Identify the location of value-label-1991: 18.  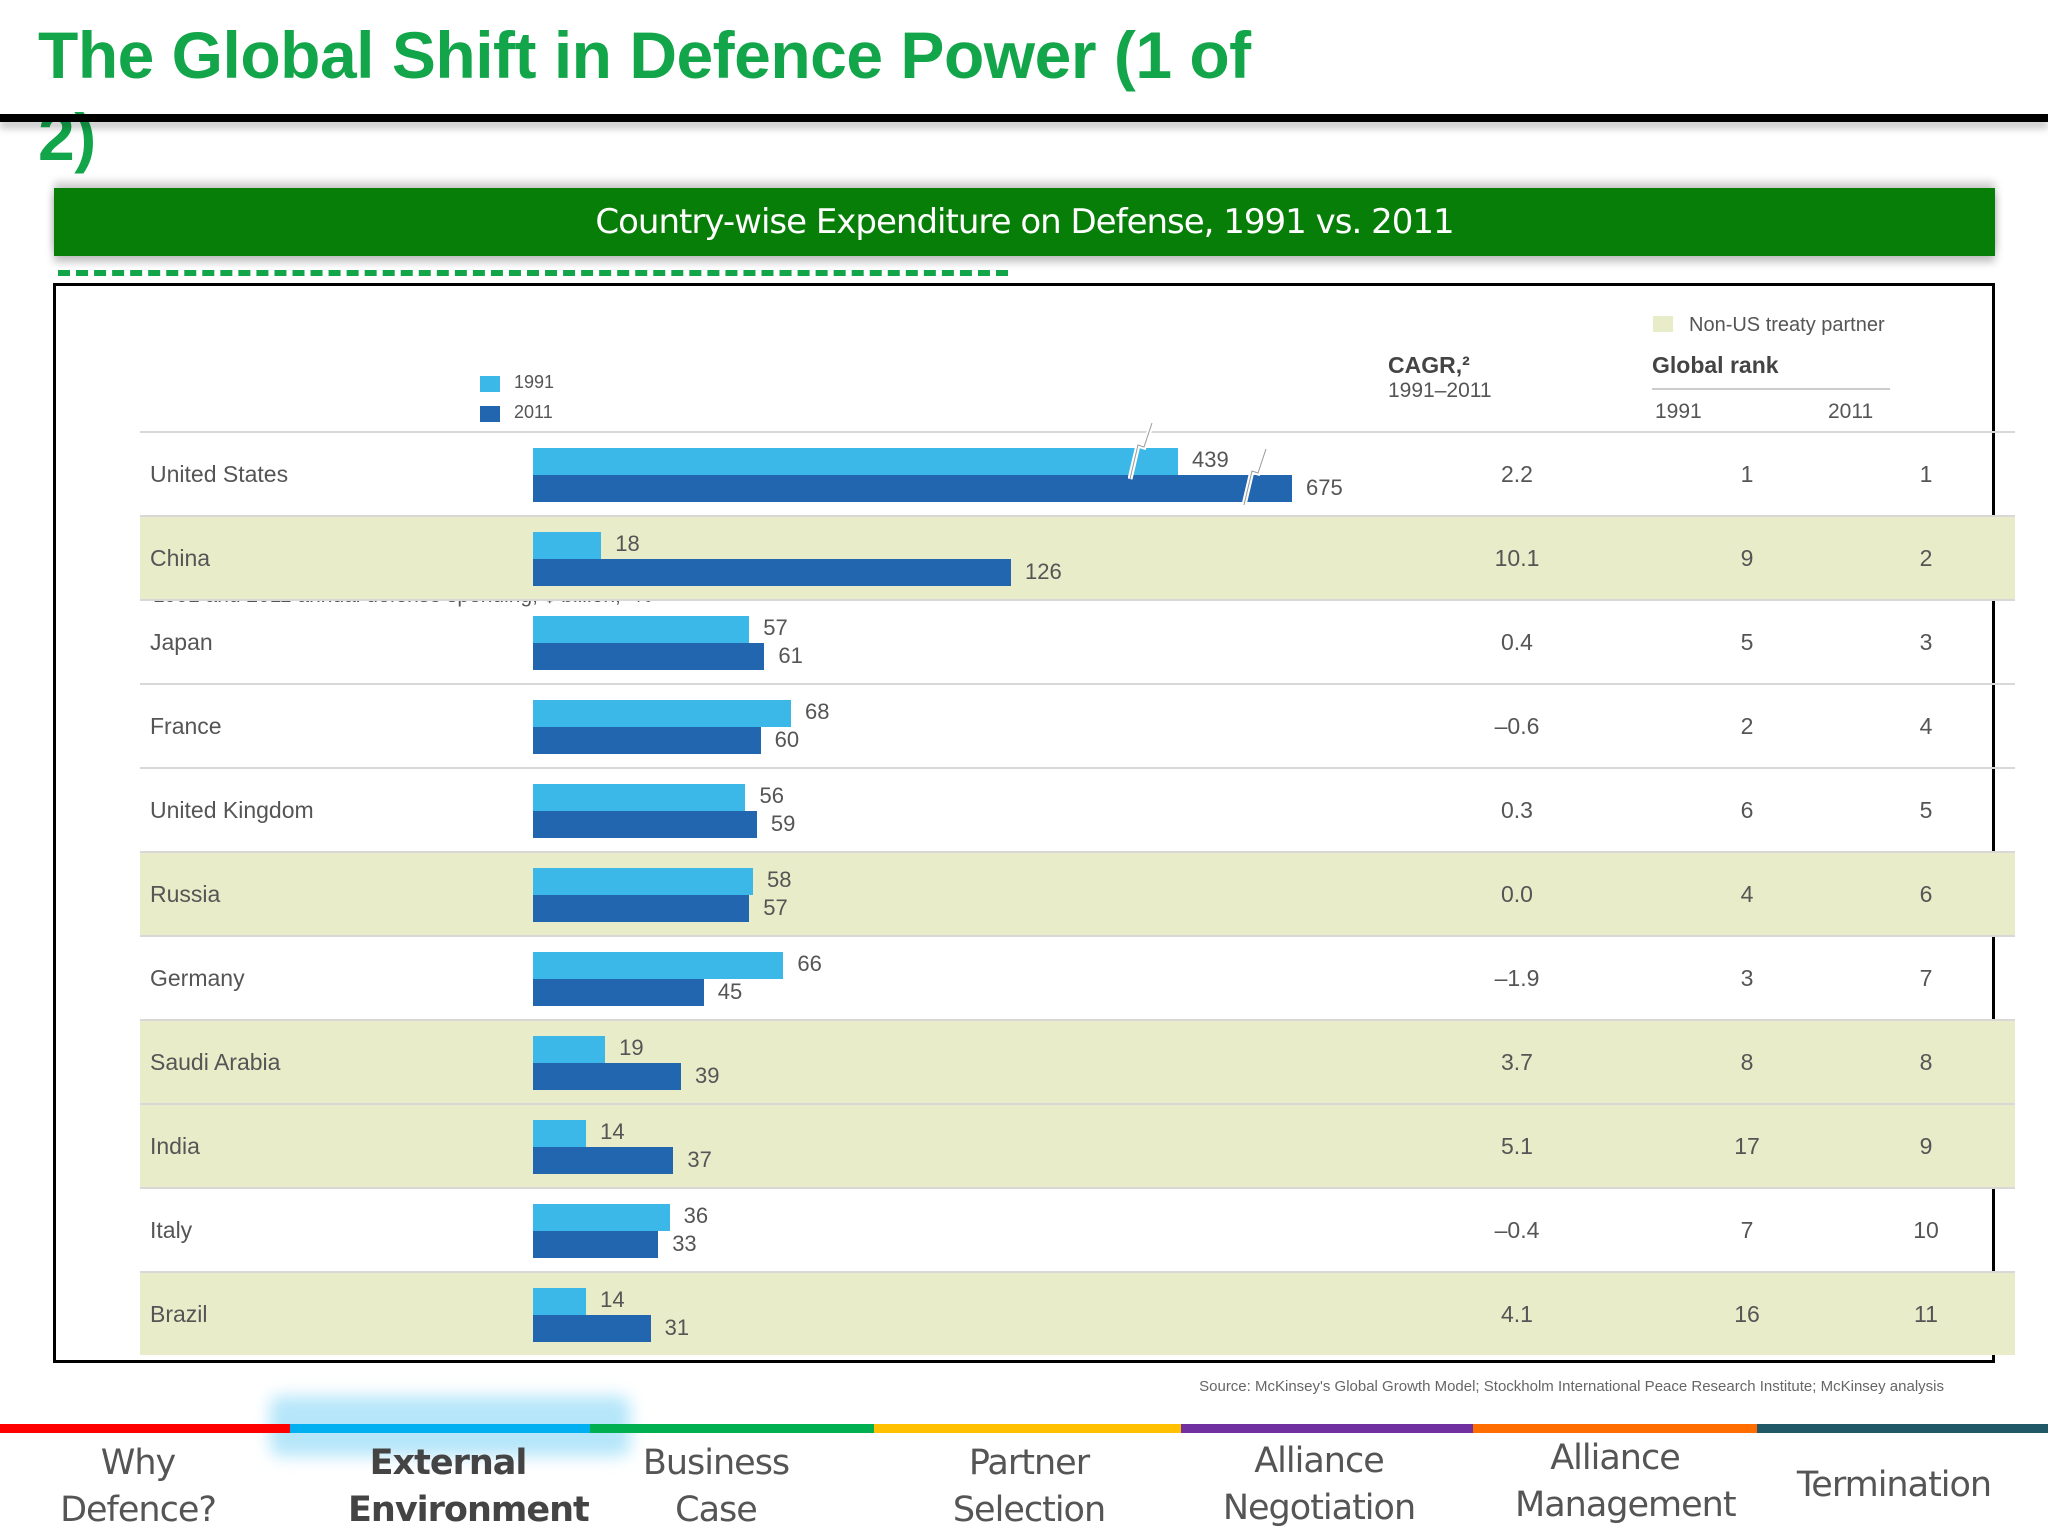
(627, 543).